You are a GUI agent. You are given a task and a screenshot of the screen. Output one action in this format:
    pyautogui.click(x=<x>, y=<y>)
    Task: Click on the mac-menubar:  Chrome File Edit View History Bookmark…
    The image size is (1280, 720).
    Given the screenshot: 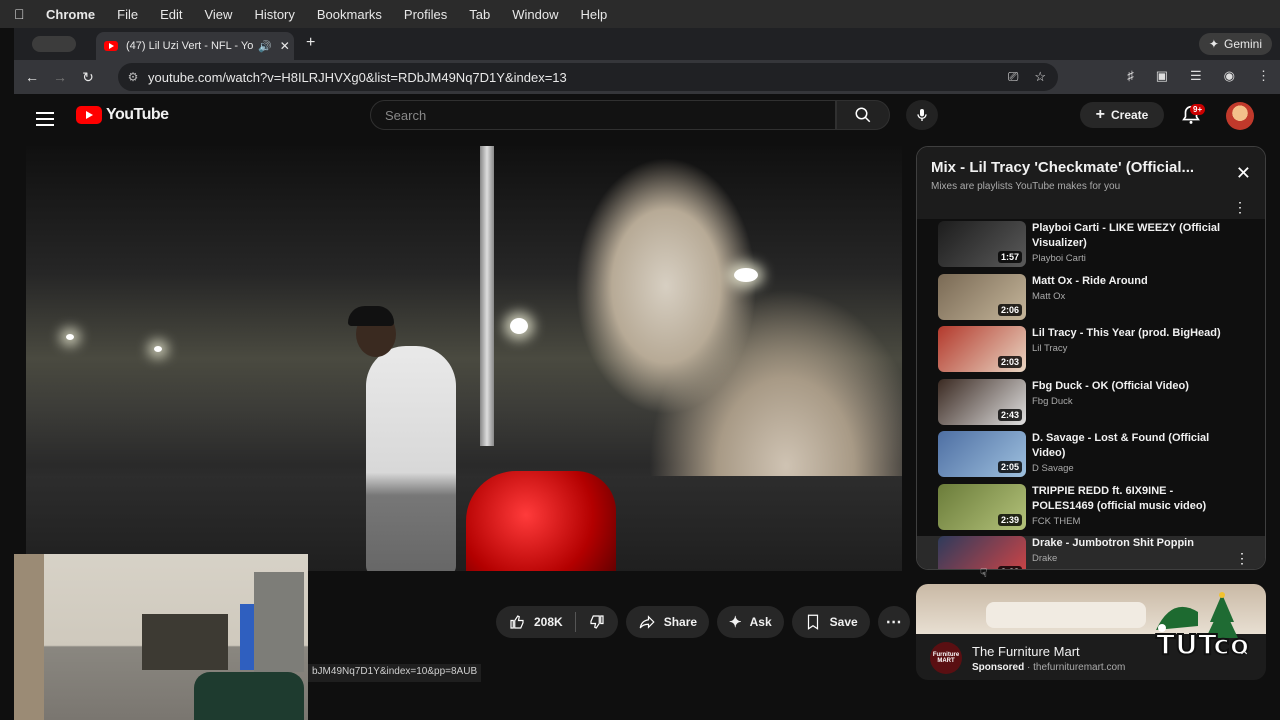 What is the action you would take?
    pyautogui.click(x=640, y=14)
    